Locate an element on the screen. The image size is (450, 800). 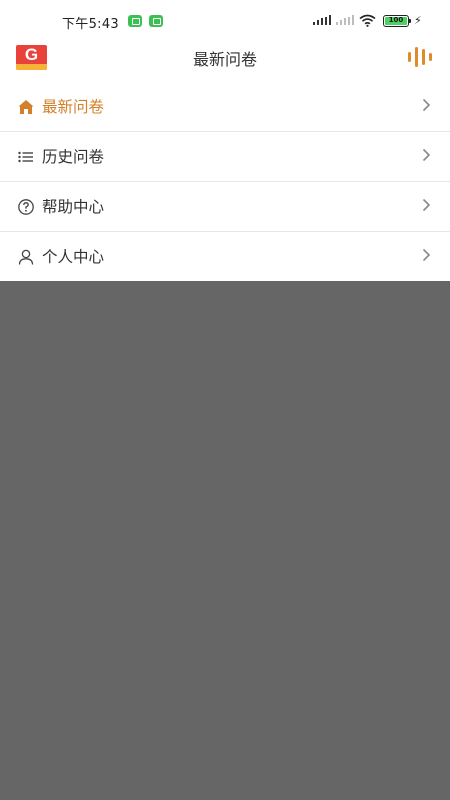
battery-icon: 100 is located at coordinates (396, 21).